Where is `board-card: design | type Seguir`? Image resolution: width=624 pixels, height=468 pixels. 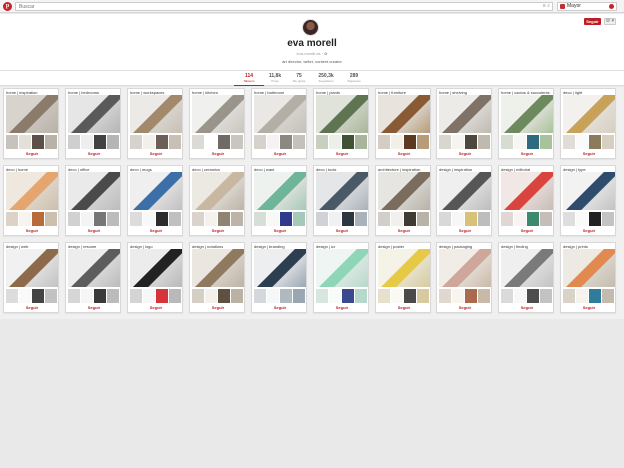 board-card: design | type Seguir is located at coordinates (588, 200).